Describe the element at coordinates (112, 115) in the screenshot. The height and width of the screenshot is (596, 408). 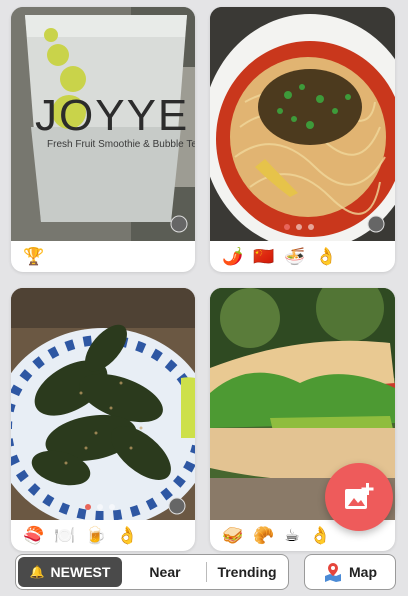
I see `cup-brand-text: JOYYE` at that location.